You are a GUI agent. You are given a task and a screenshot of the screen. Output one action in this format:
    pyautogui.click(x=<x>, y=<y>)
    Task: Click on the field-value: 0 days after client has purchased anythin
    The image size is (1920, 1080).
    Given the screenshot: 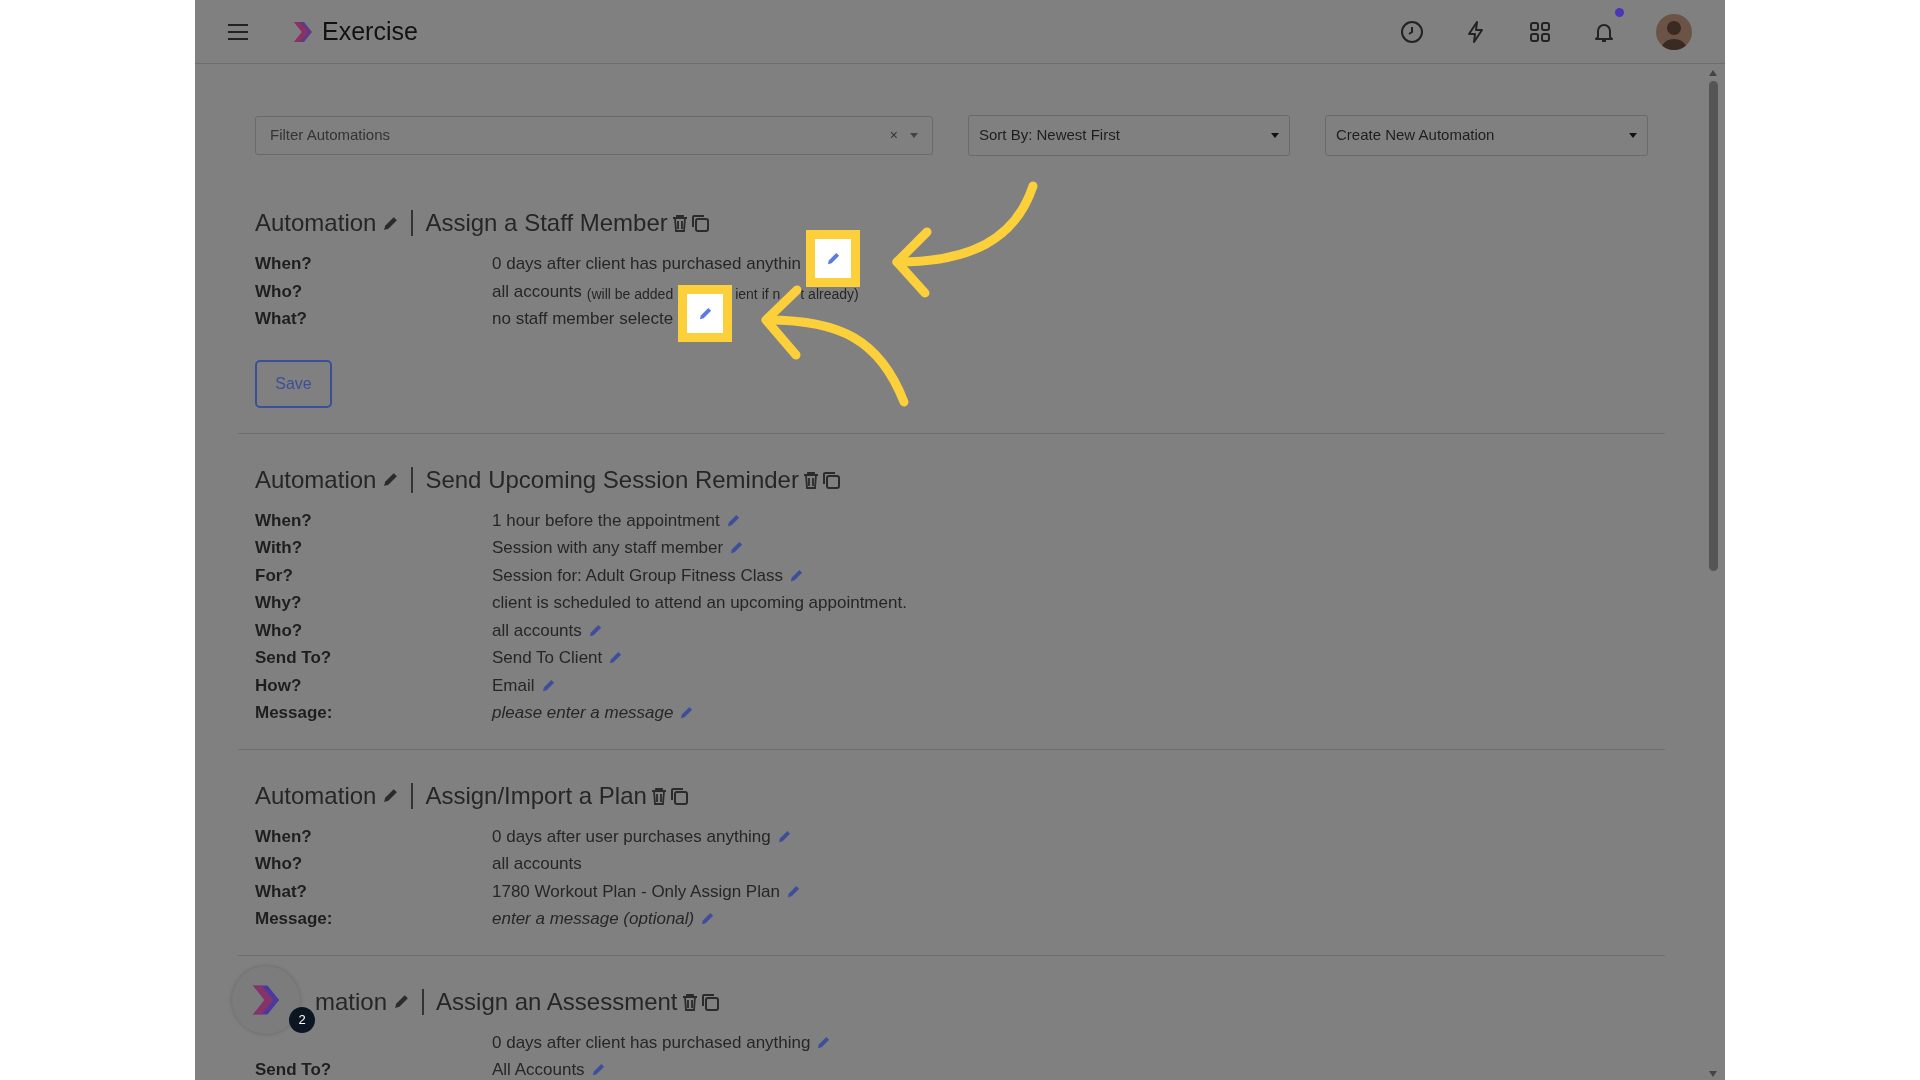 What is the action you would take?
    pyautogui.click(x=647, y=264)
    